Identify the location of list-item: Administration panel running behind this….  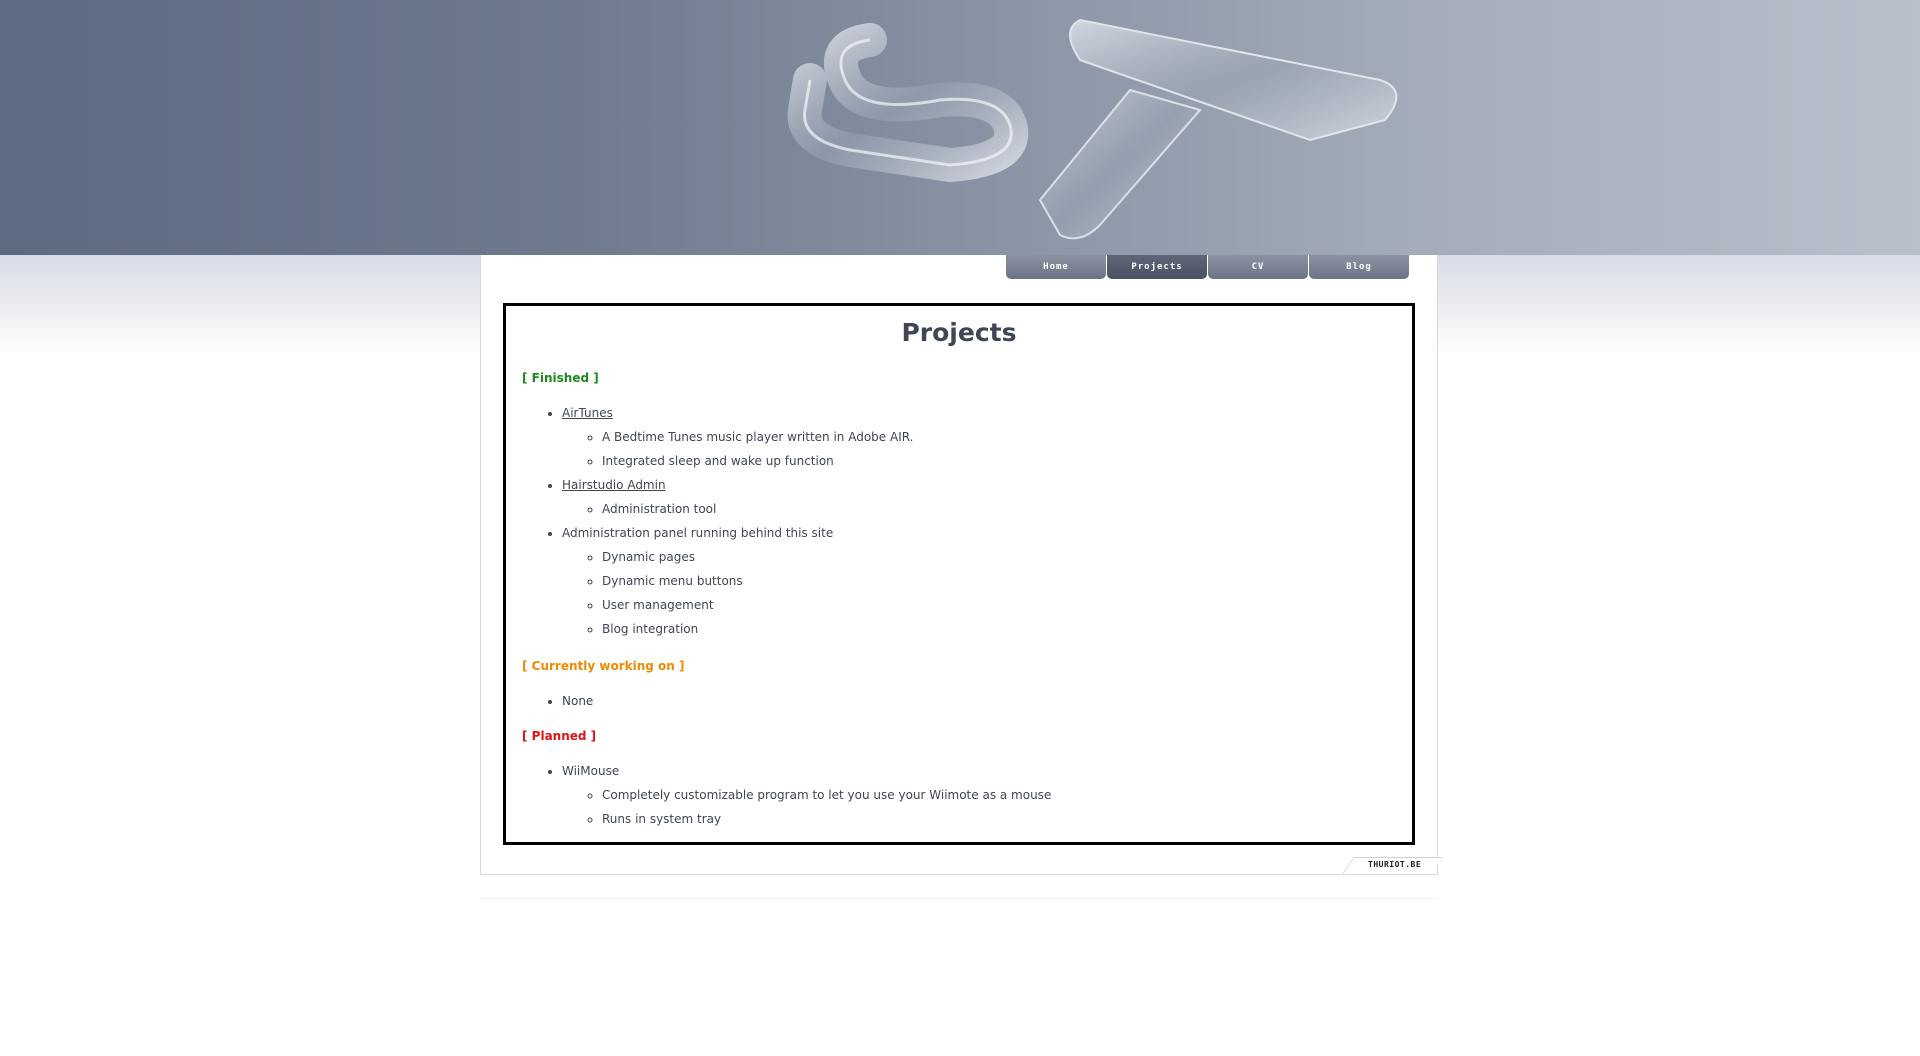
(737, 581).